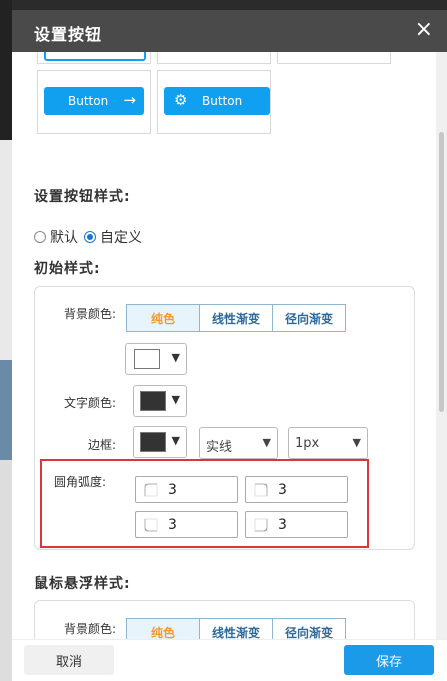 The height and width of the screenshot is (681, 447). What do you see at coordinates (163, 628) in the screenshot?
I see `hover-tab-solid: 纯色` at bounding box center [163, 628].